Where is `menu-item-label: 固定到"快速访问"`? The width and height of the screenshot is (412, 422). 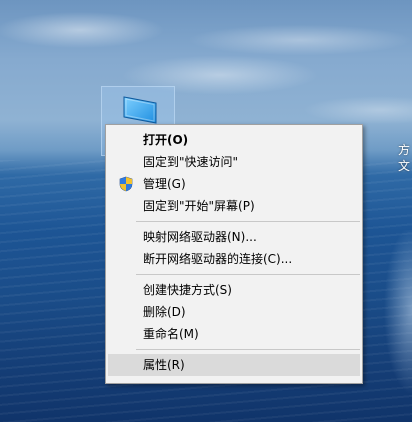 menu-item-label: 固定到"快速访问" is located at coordinates (191, 162).